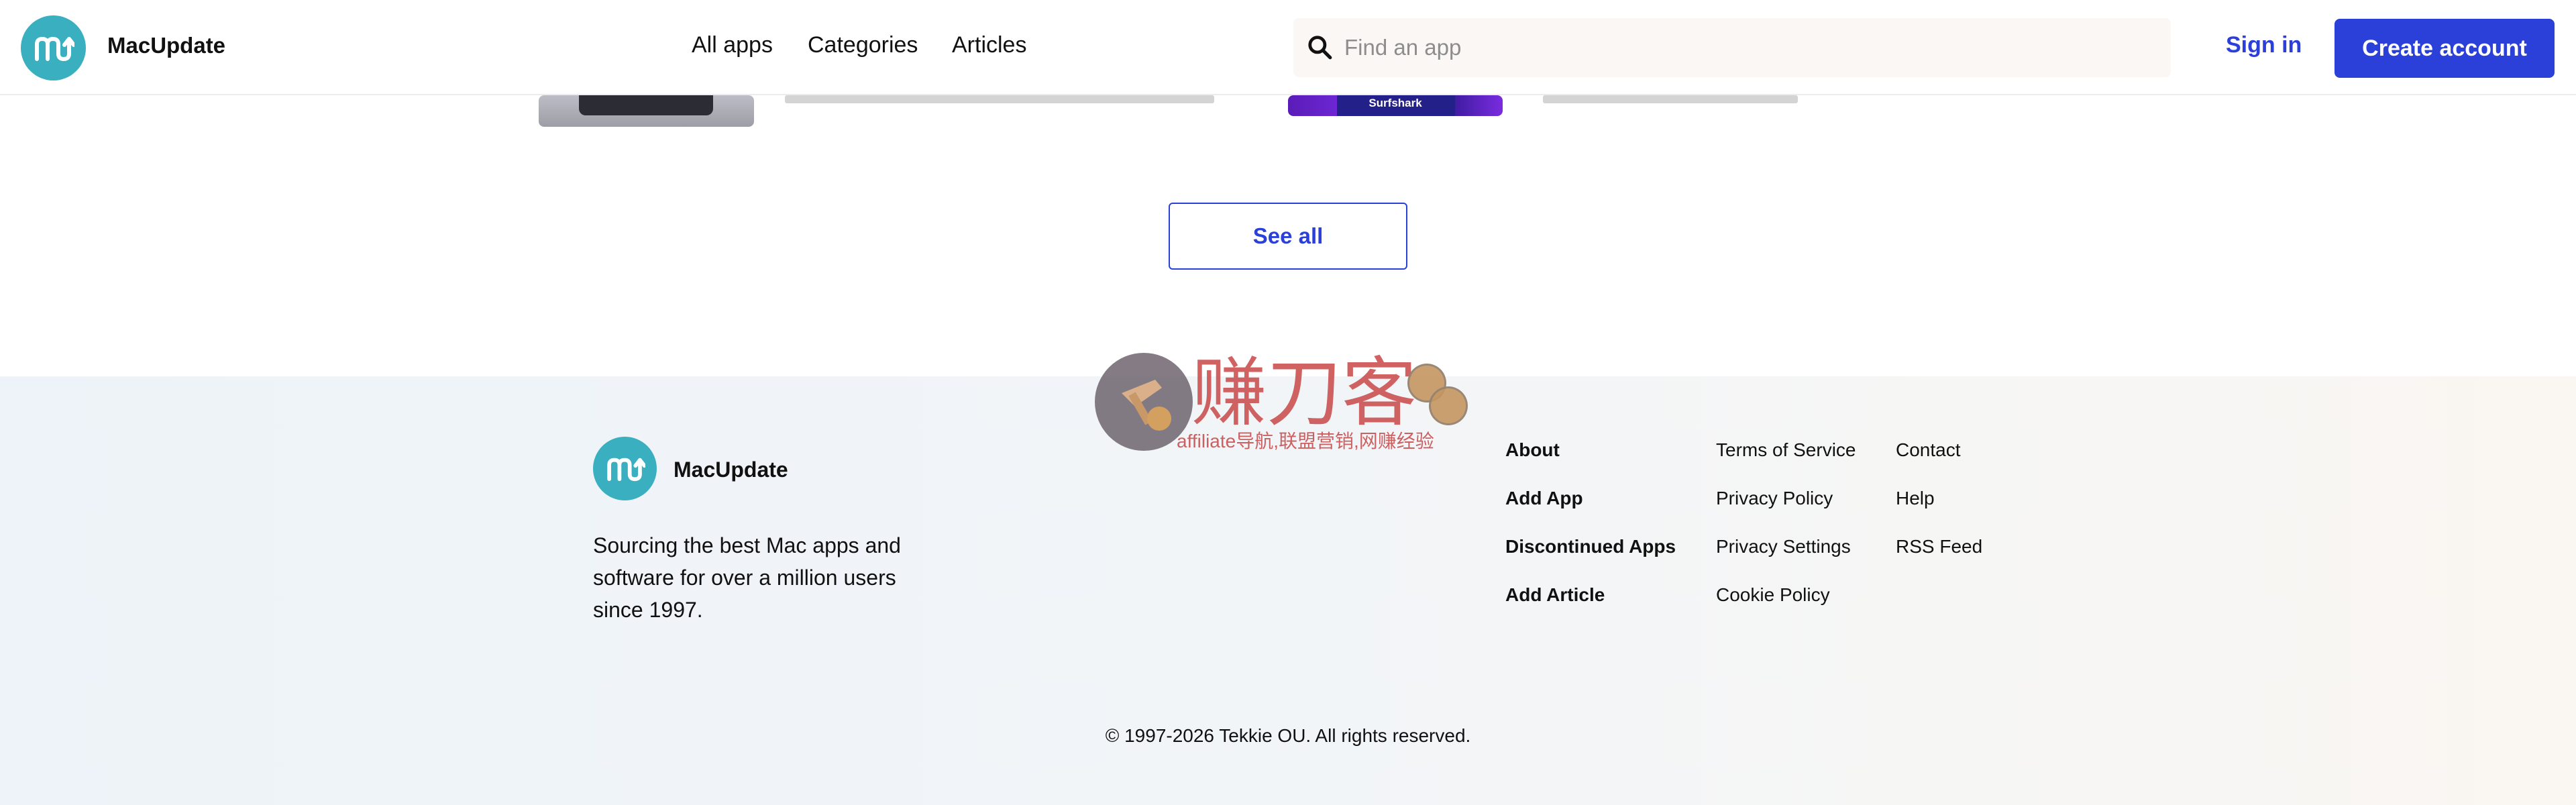  I want to click on footer-link-discontinued-apps: Discontinued Apps, so click(1590, 546).